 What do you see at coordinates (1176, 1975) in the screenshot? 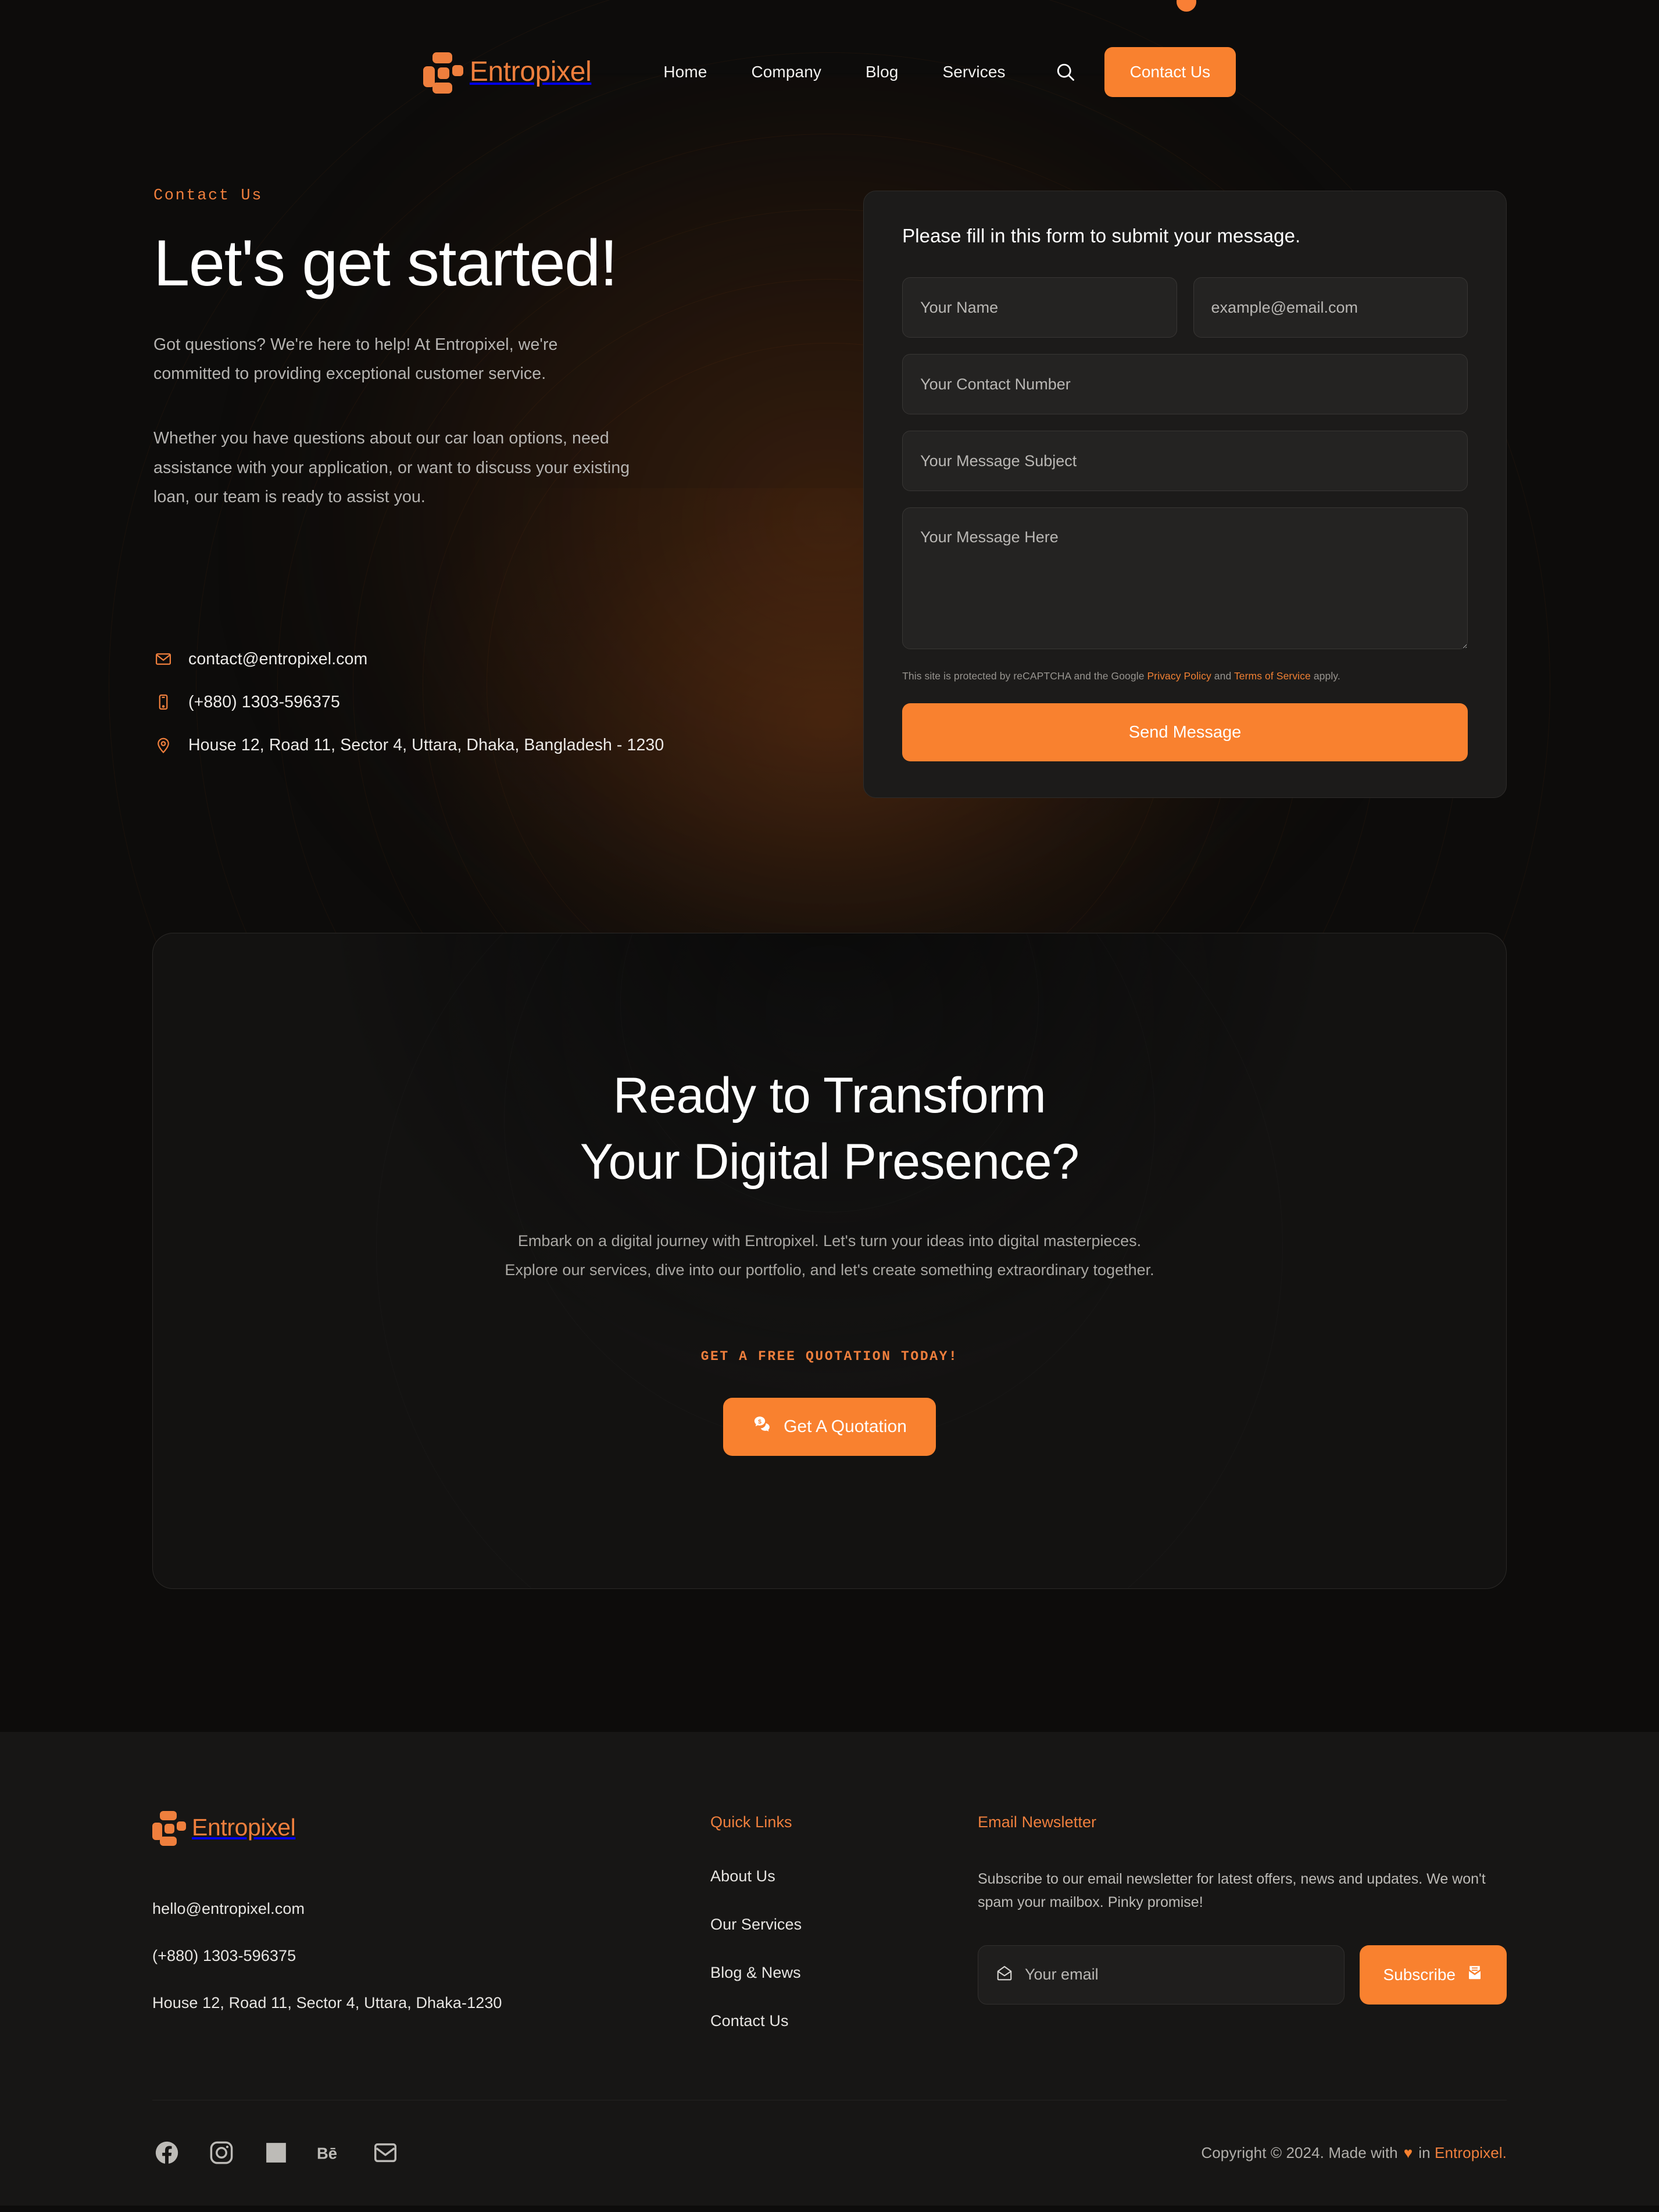
I see `newsletter-email-input` at bounding box center [1176, 1975].